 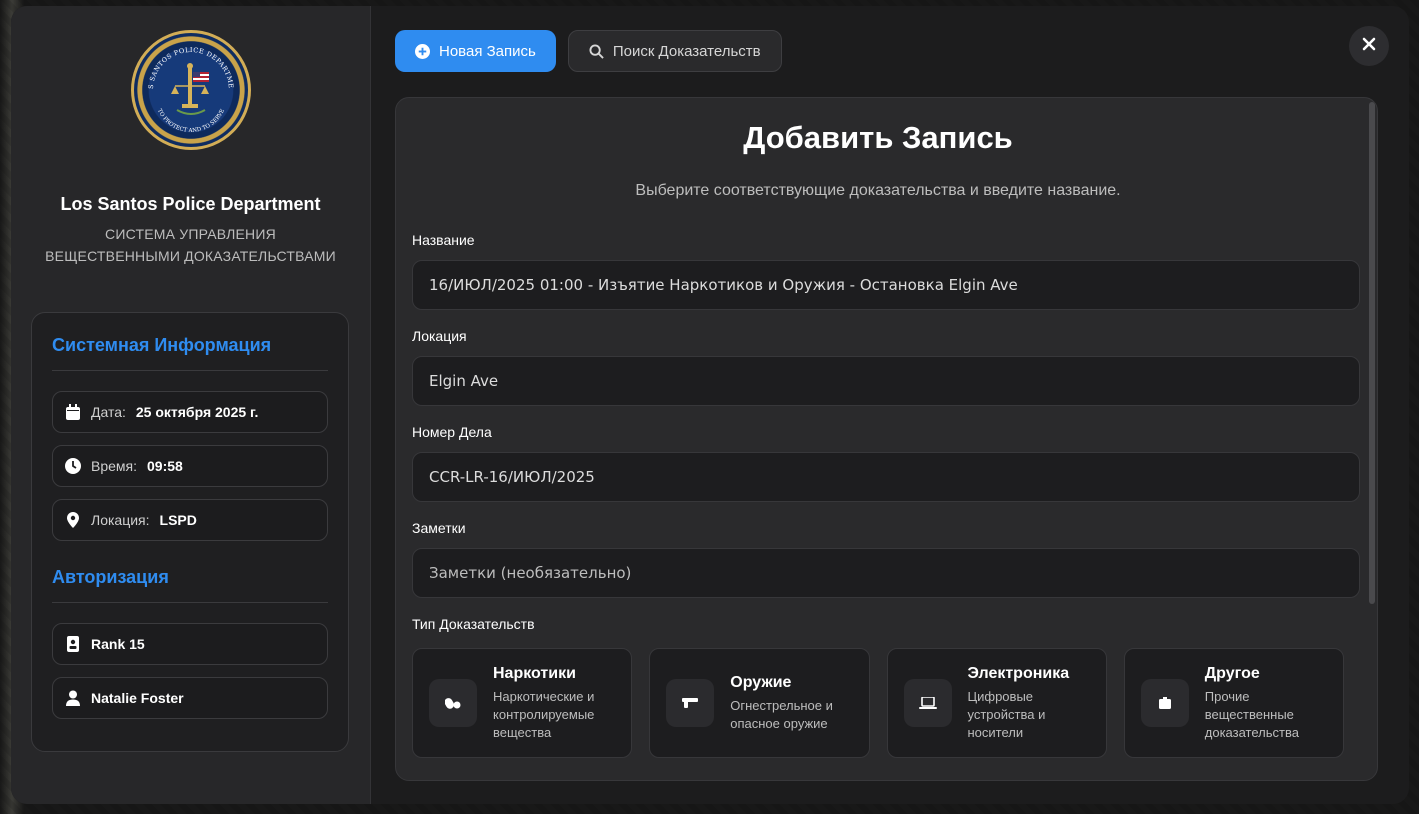 I want to click on desc-line: Прочие, so click(x=1227, y=696).